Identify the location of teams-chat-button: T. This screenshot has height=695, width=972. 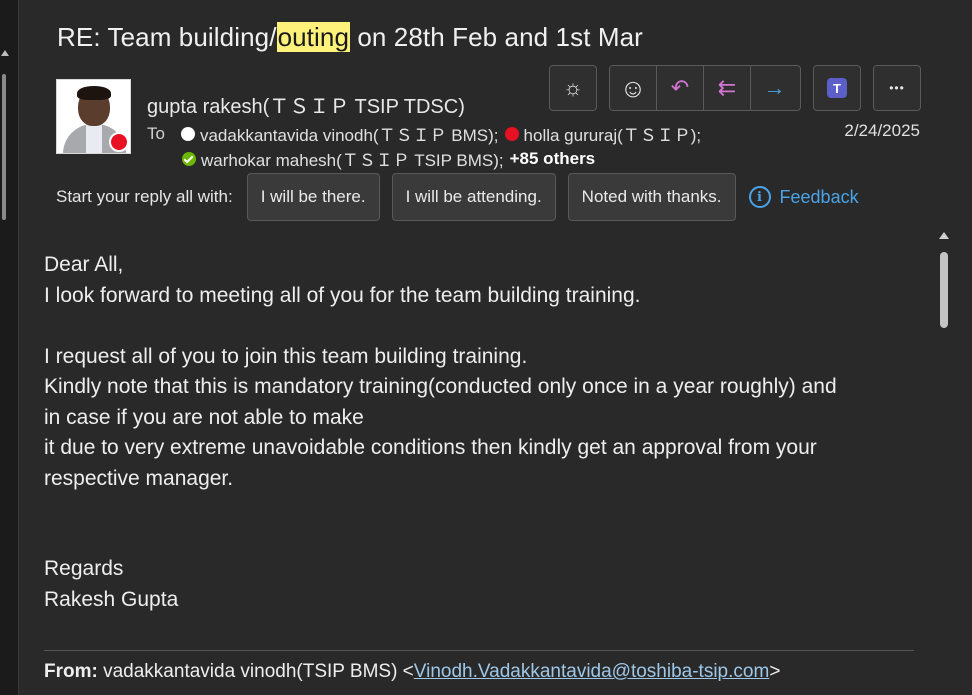
(837, 88).